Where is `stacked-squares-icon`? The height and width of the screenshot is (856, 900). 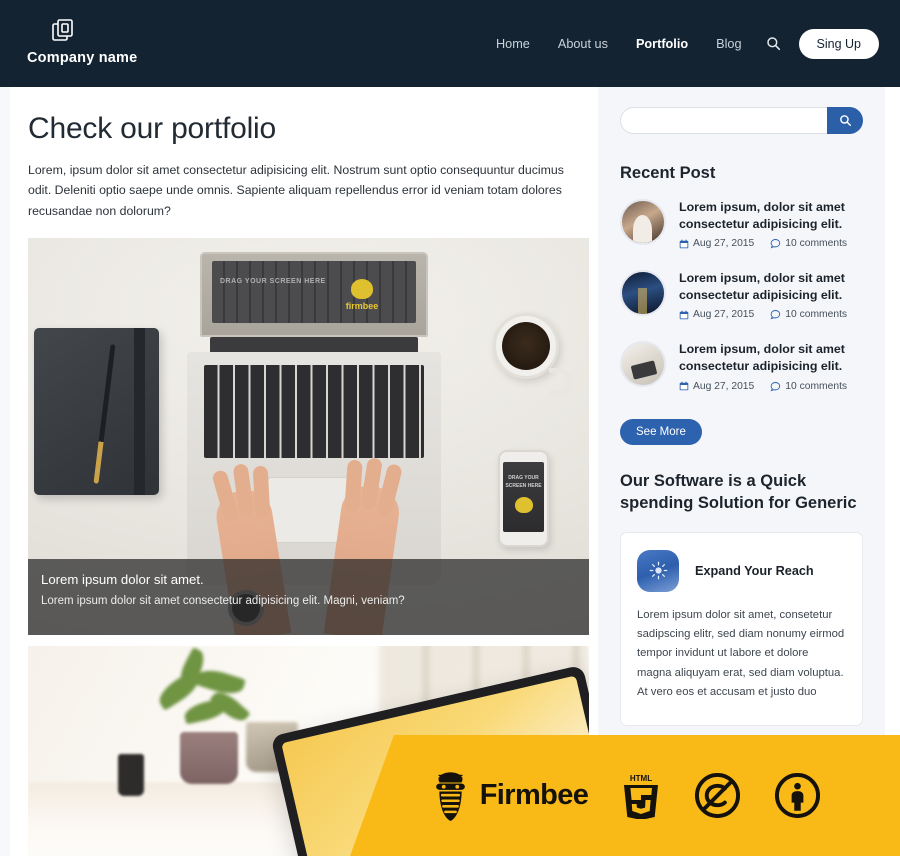
stacked-squares-icon is located at coordinates (64, 31).